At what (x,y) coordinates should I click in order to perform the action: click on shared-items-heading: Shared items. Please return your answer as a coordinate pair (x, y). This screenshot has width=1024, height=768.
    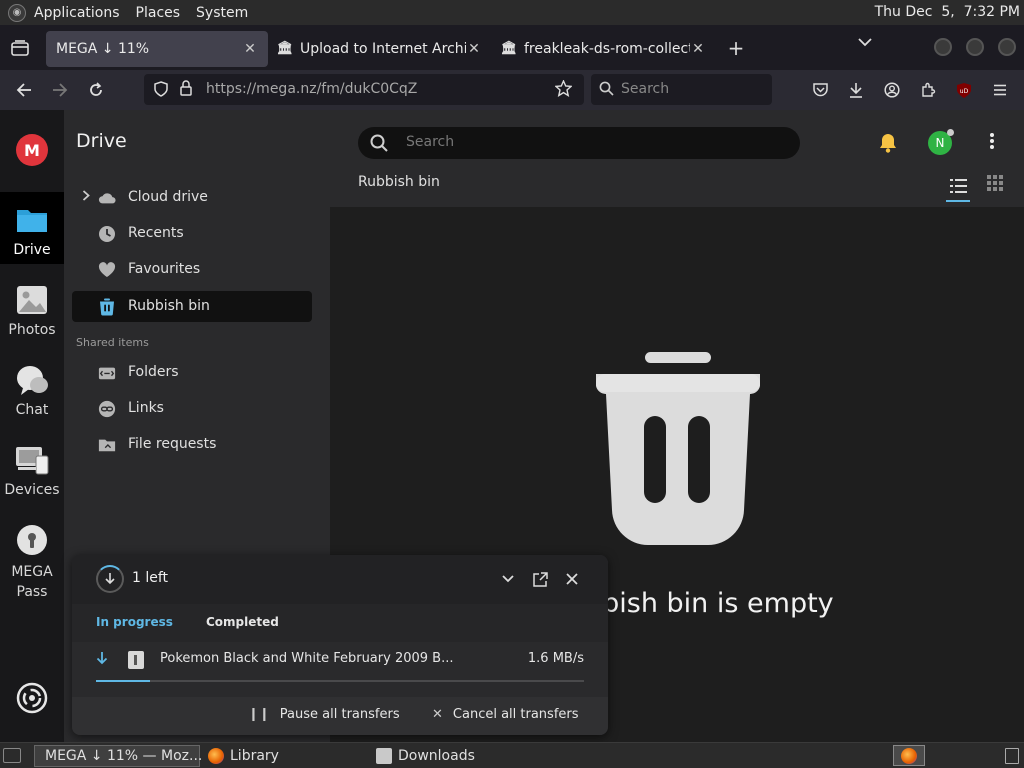
    Looking at the image, I should click on (112, 342).